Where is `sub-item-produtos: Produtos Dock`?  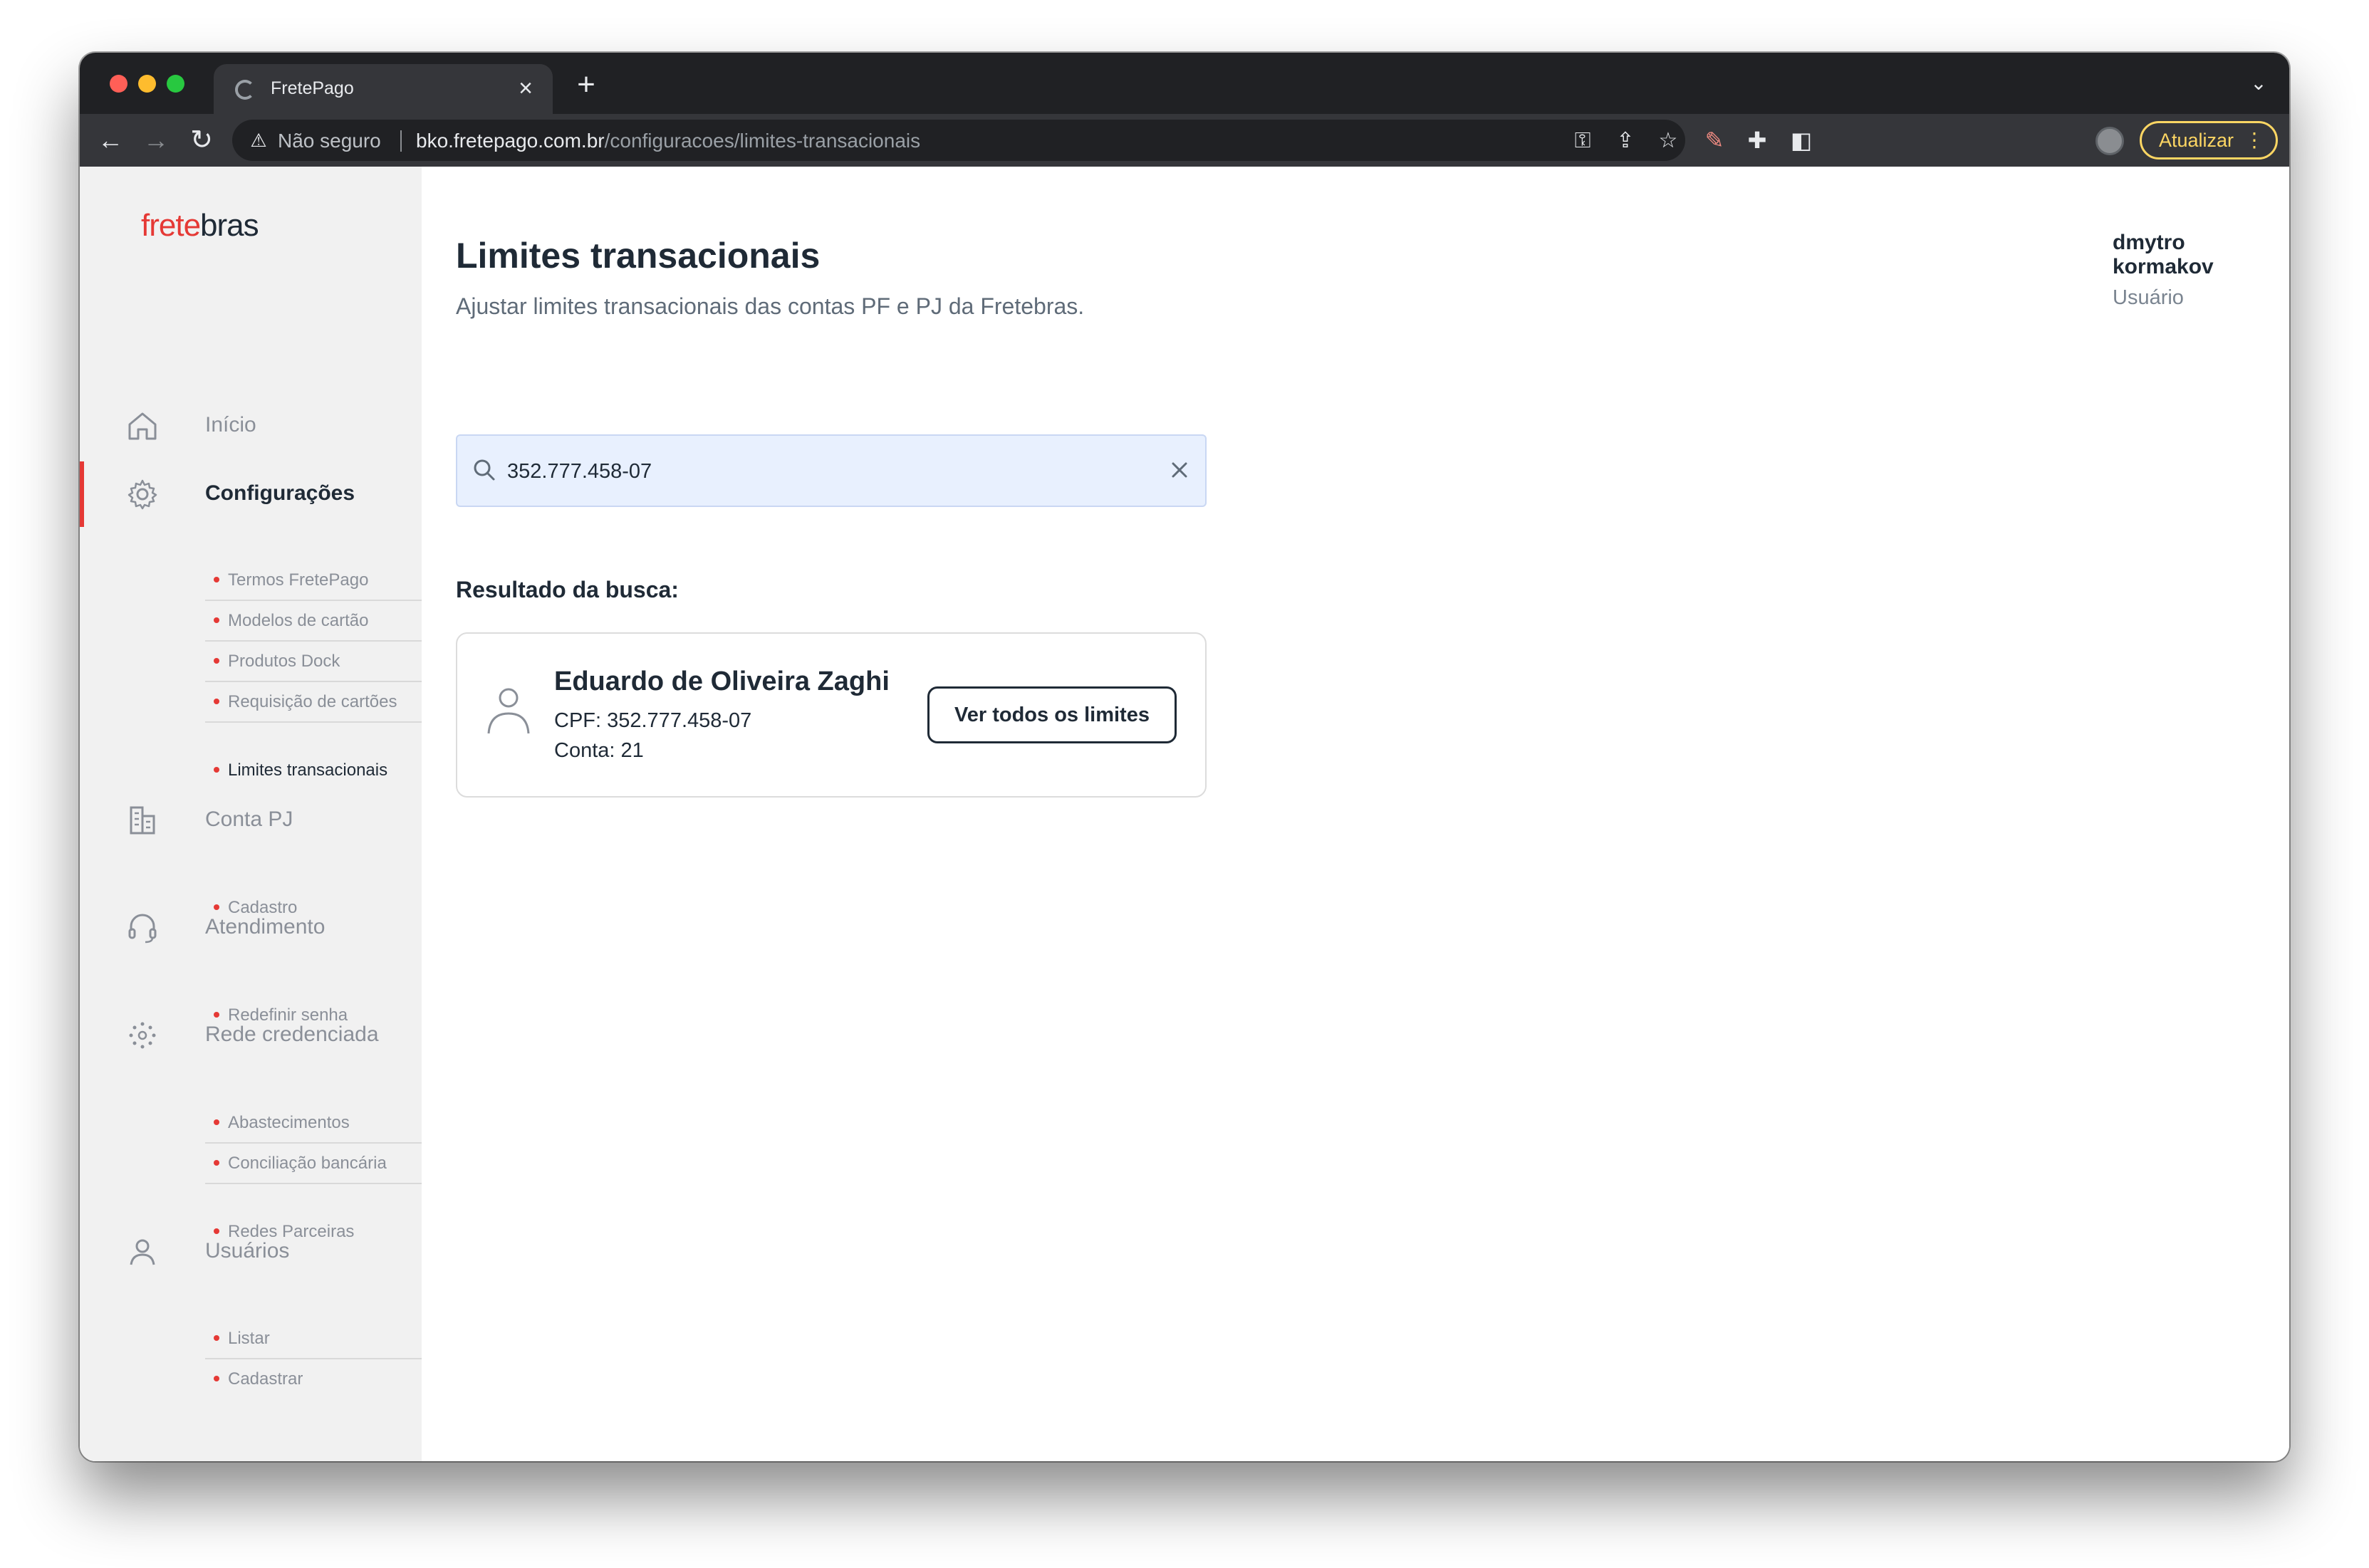 sub-item-produtos: Produtos Dock is located at coordinates (313, 665).